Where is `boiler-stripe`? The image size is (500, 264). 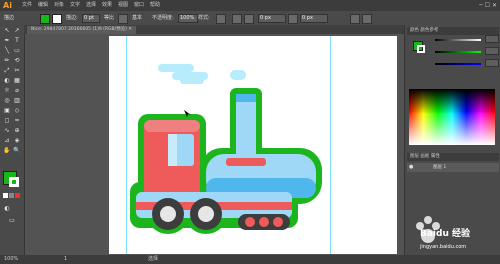
boiler-stripe is located at coordinates (246, 162).